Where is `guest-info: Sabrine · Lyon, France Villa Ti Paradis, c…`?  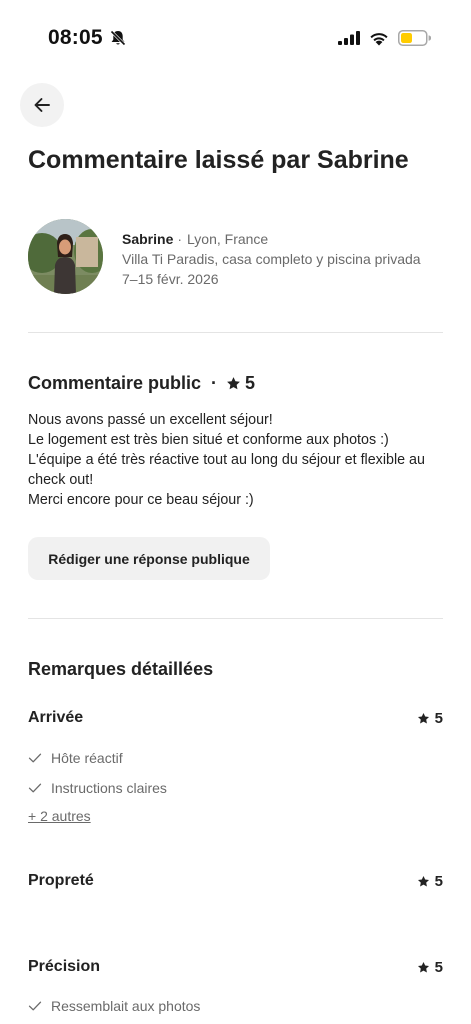
guest-info: Sabrine · Lyon, France Villa Ti Paradis, c… is located at coordinates (271, 259).